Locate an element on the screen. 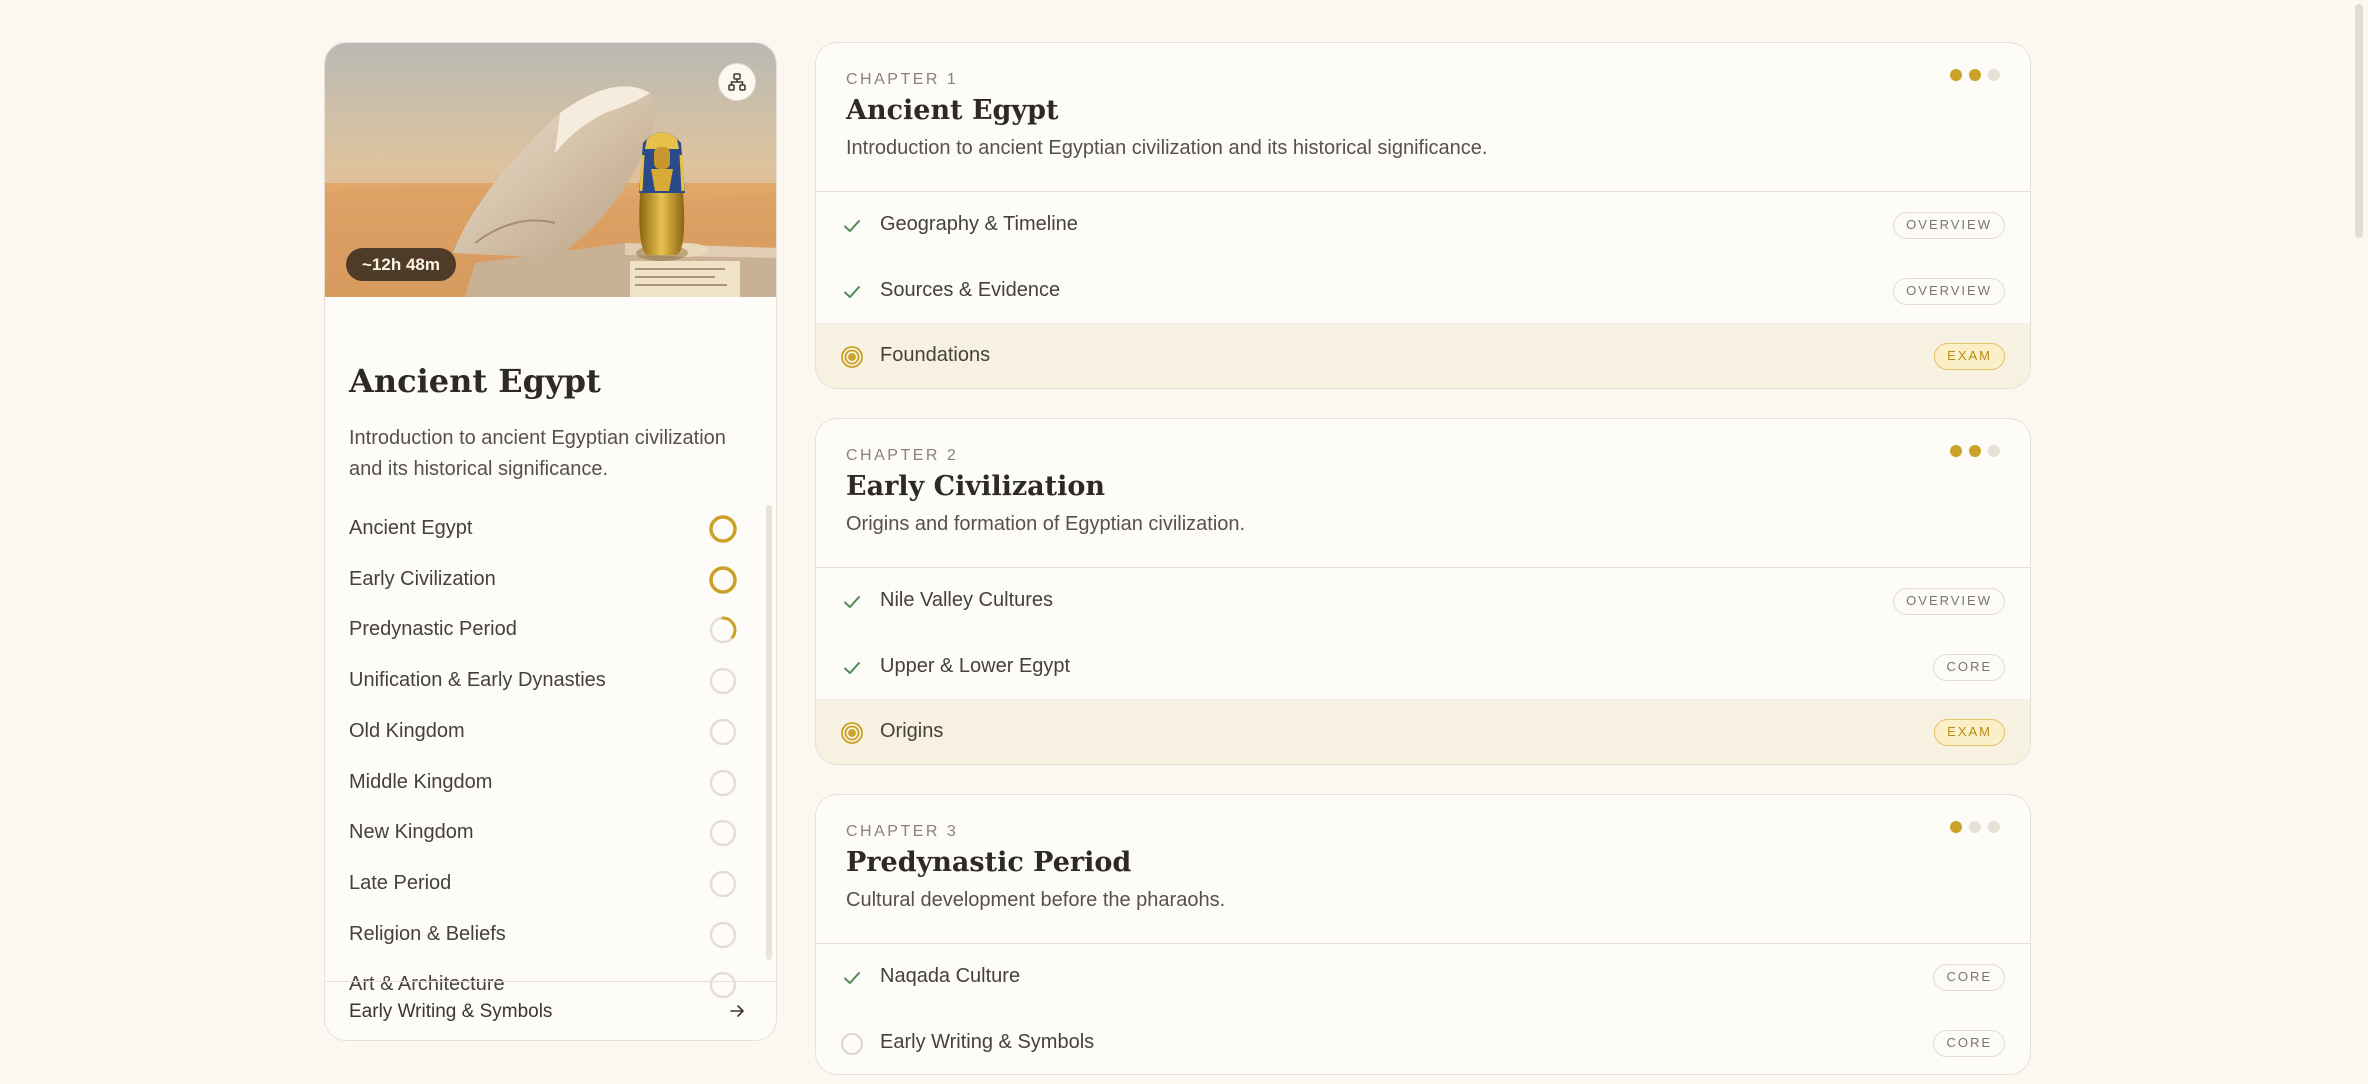  chapter-list-item-label: Middle Kingdom is located at coordinates (421, 781).